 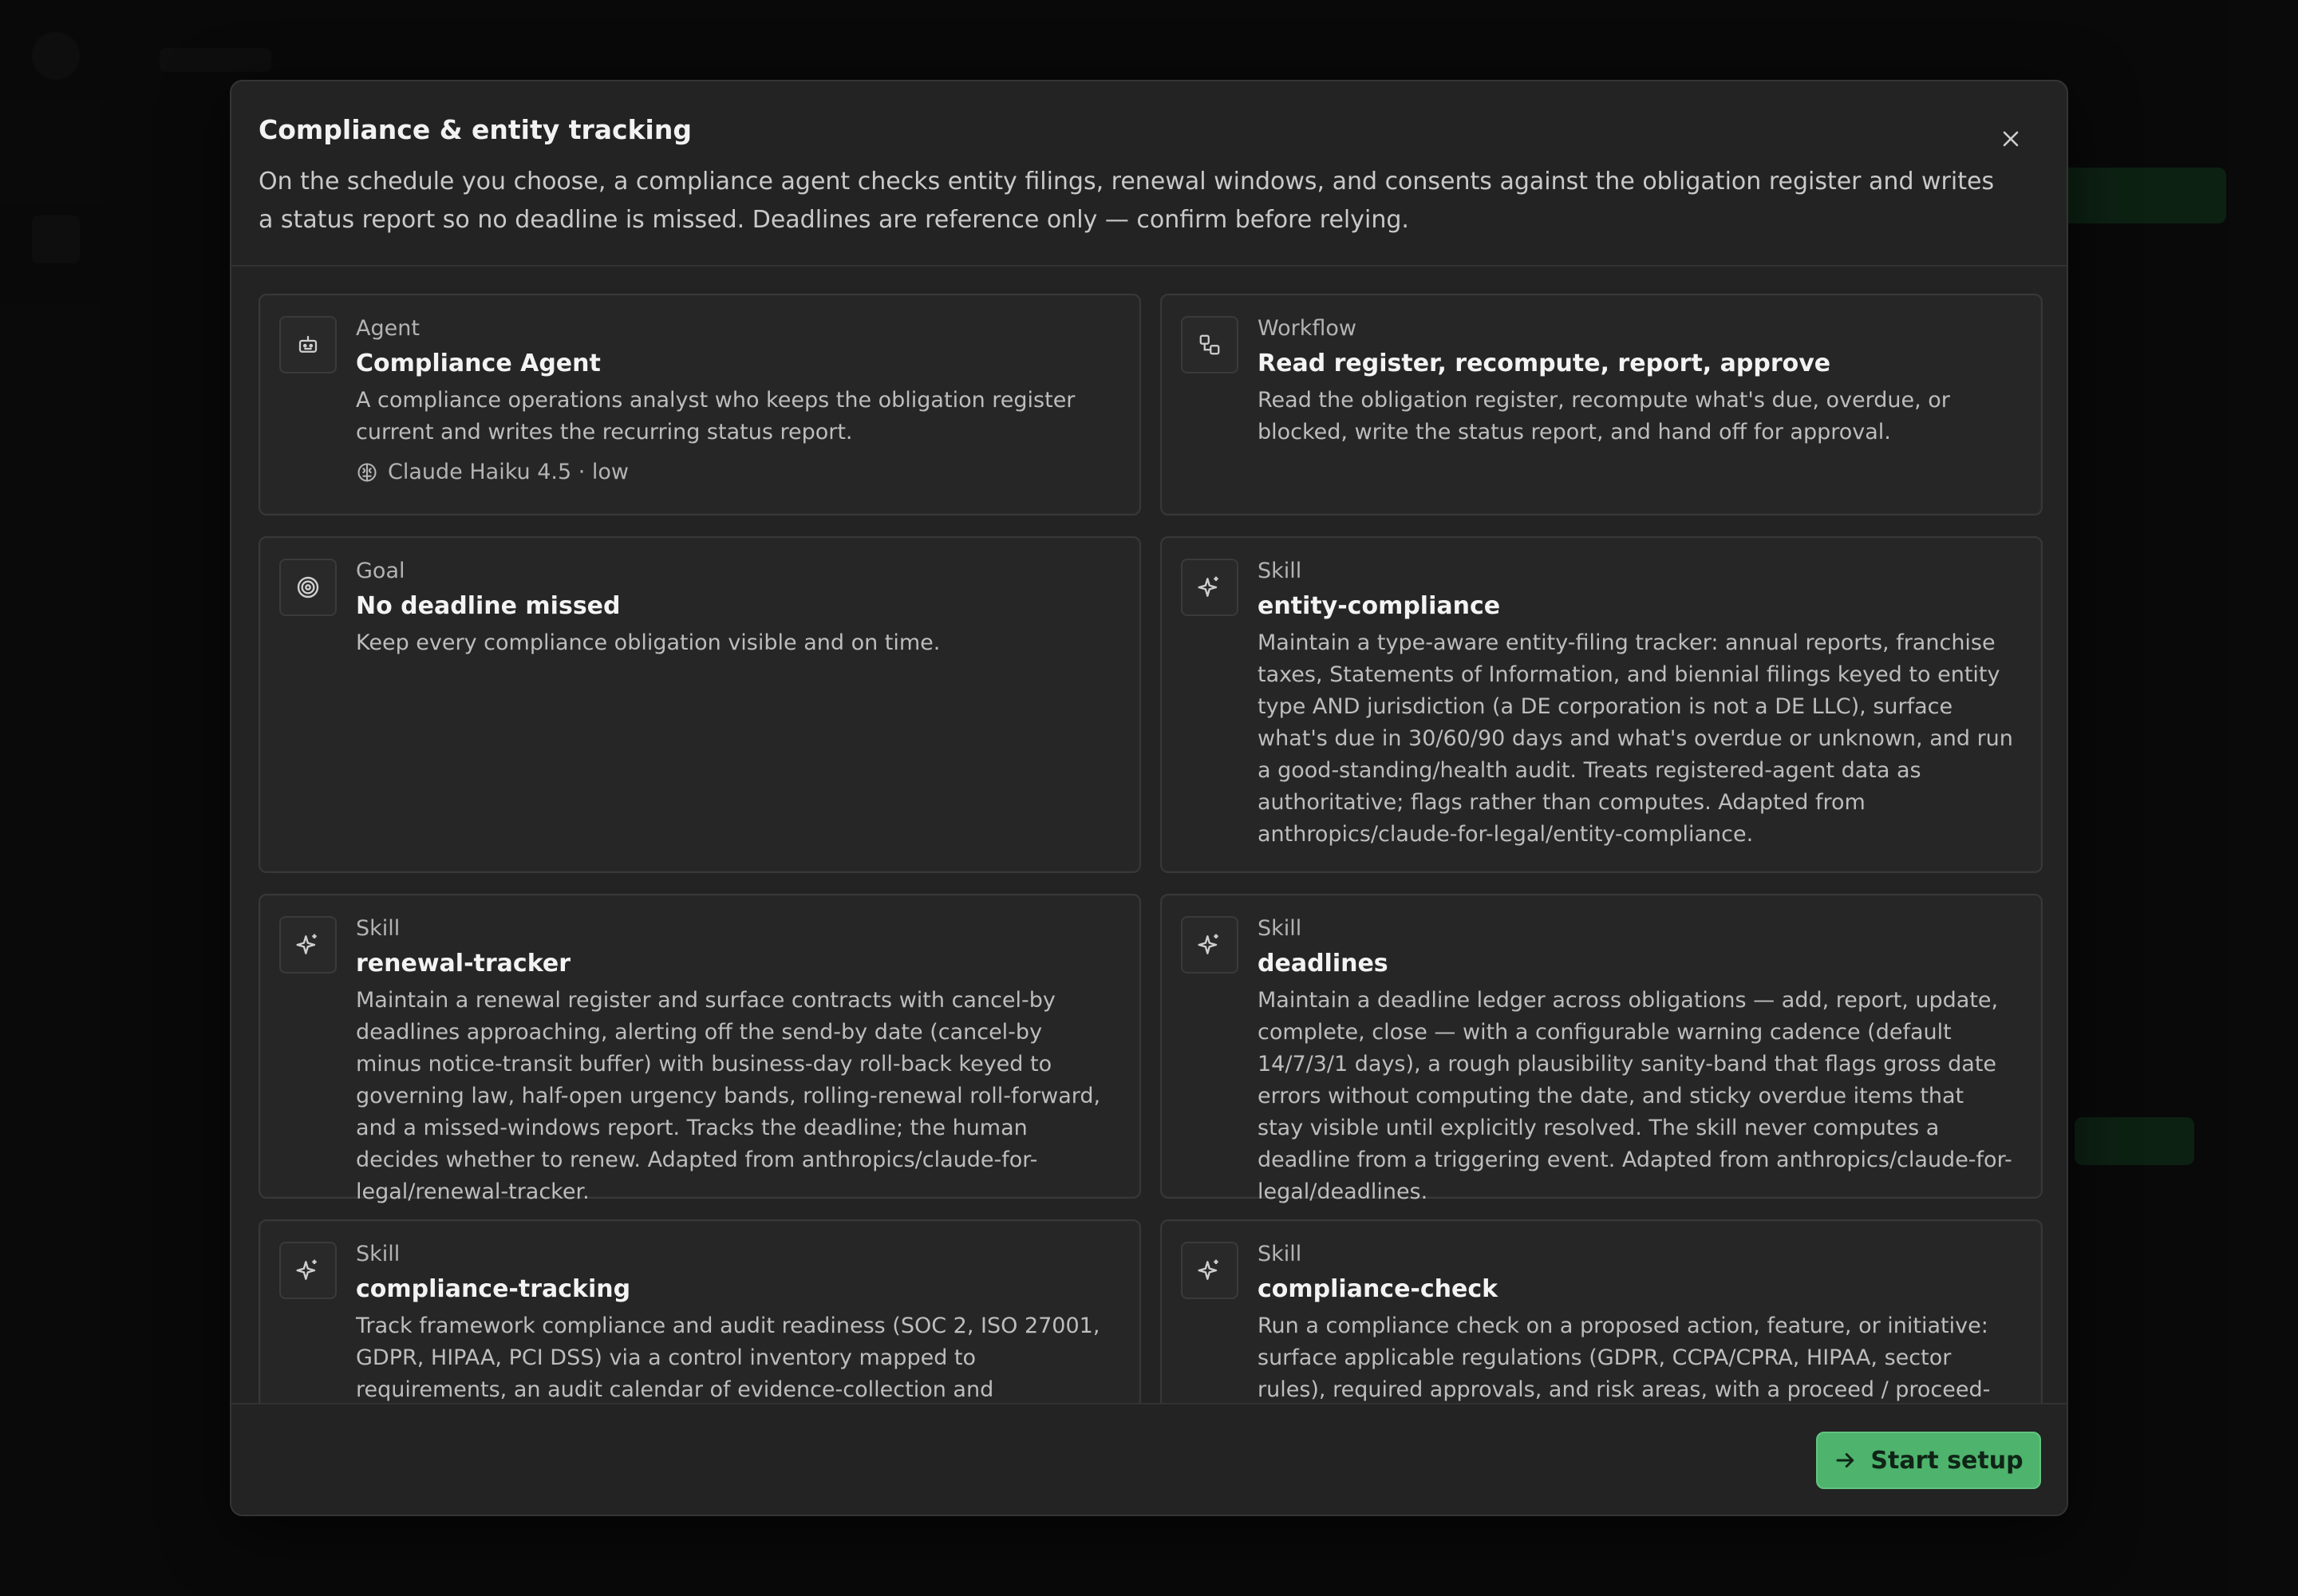 I want to click on card-kind: Workflow, so click(x=1307, y=328).